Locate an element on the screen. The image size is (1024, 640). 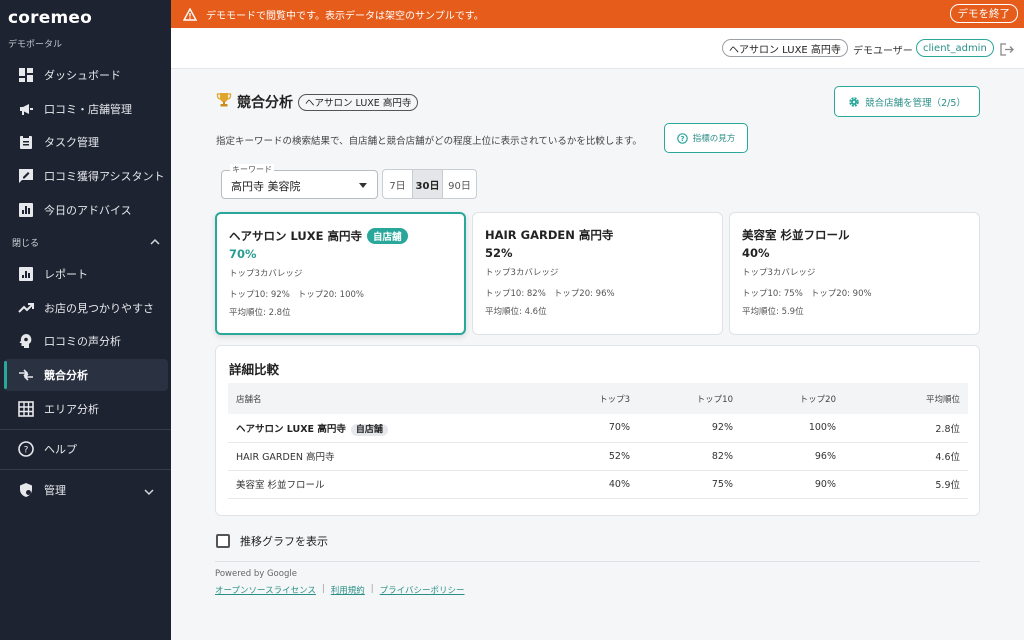
store-name-cell: ヘアサロン LUXE 高円寺 自店舗 is located at coordinates (378, 428).